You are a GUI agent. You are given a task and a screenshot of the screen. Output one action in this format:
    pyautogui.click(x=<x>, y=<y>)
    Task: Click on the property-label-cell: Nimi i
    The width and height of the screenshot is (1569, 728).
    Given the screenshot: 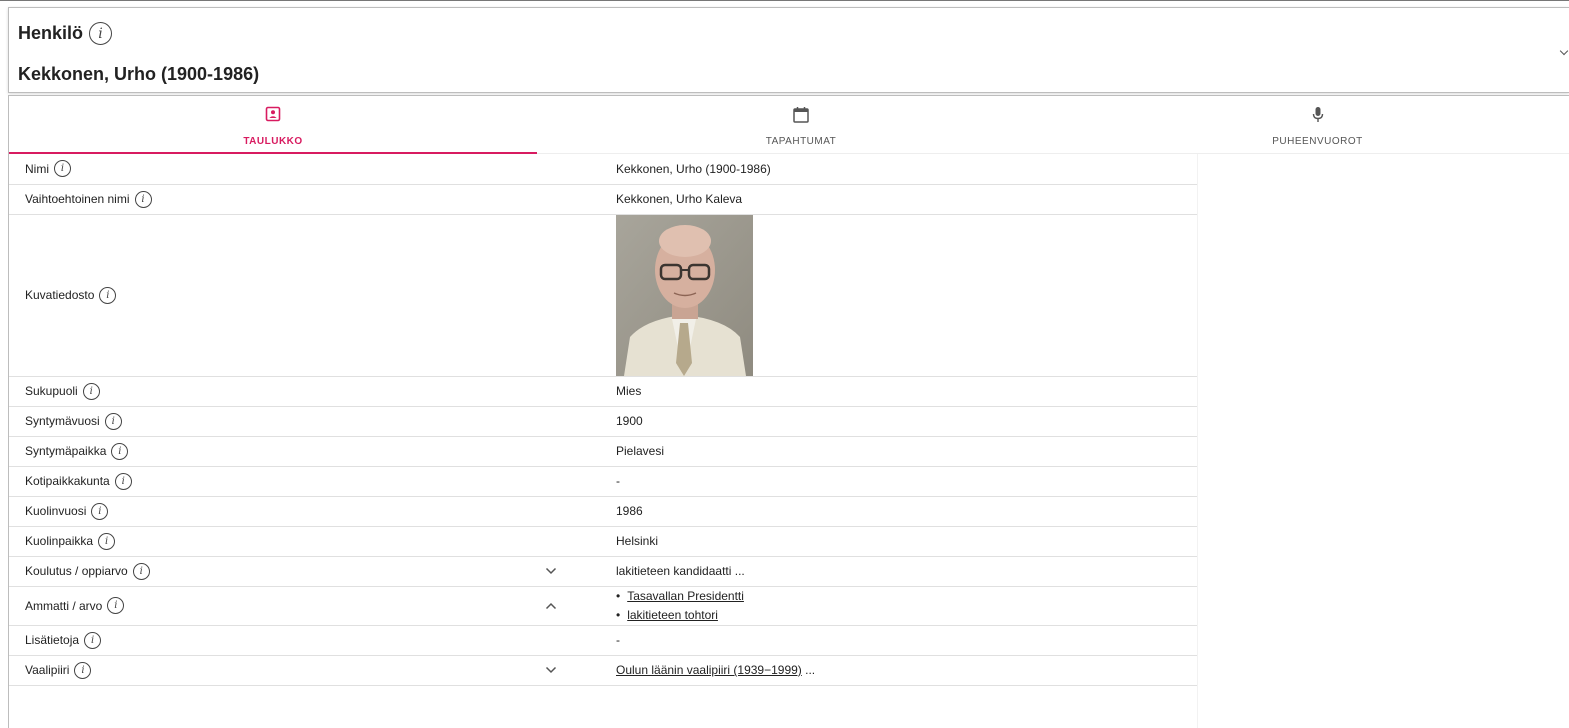 What is the action you would take?
    pyautogui.click(x=289, y=169)
    